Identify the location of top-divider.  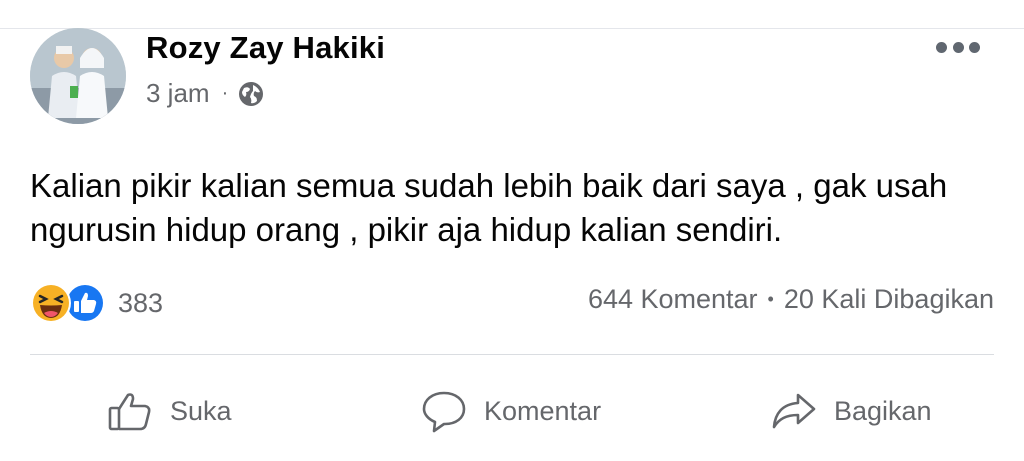
(512, 28).